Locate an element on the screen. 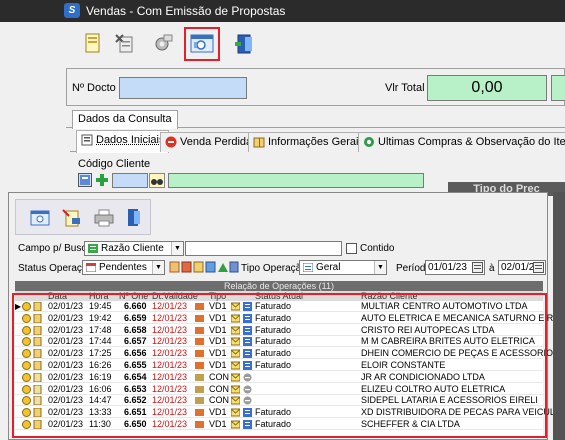 This screenshot has width=565, height=440. tab-dados-consulta: Dados da Consulta is located at coordinates (125, 119).